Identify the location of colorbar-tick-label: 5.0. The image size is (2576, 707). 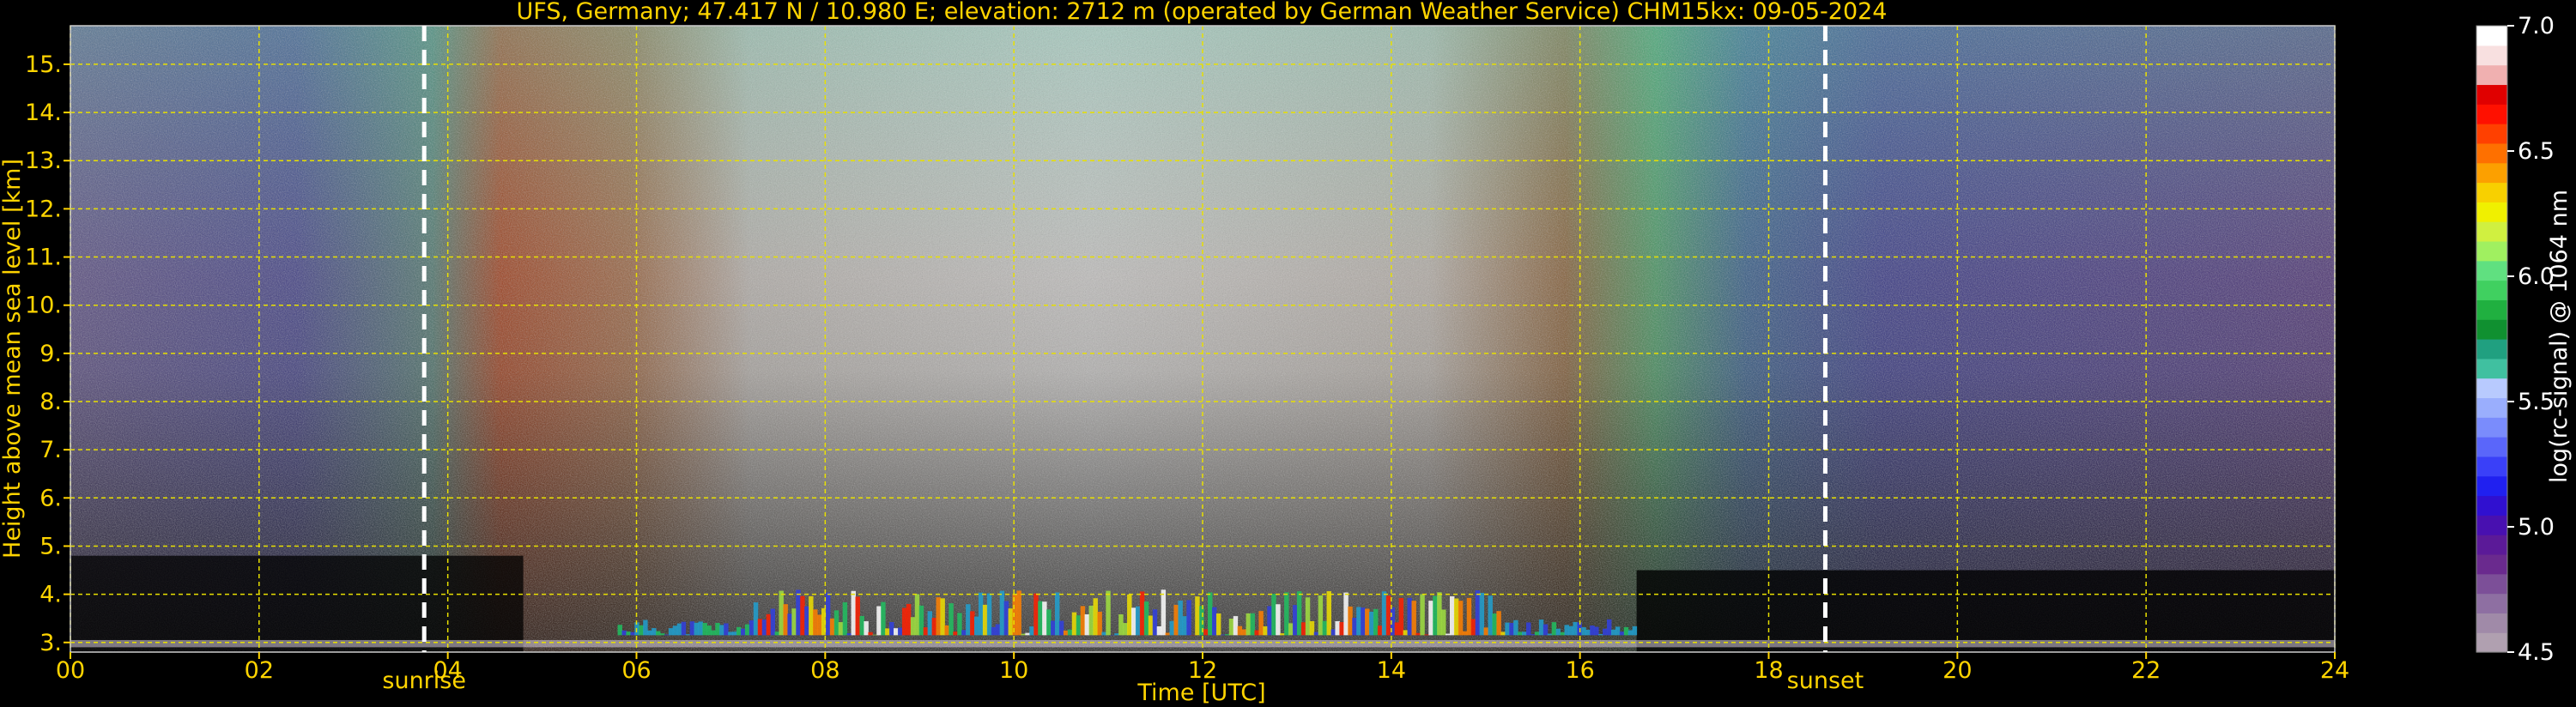
(2536, 528).